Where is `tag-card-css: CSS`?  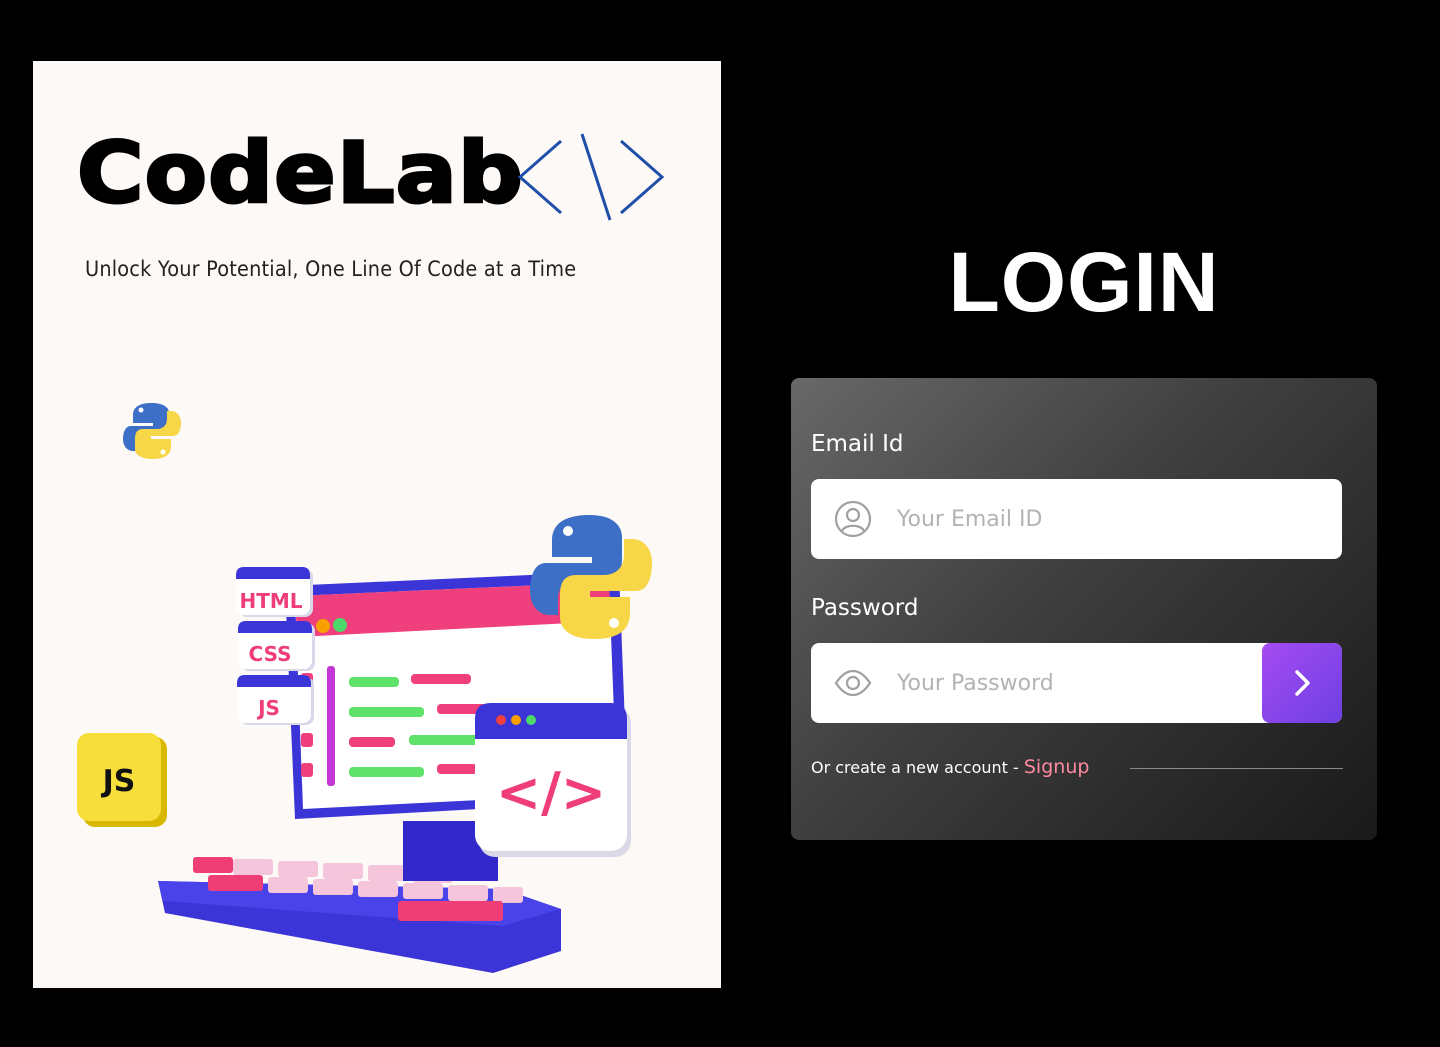 tag-card-css: CSS is located at coordinates (276, 646).